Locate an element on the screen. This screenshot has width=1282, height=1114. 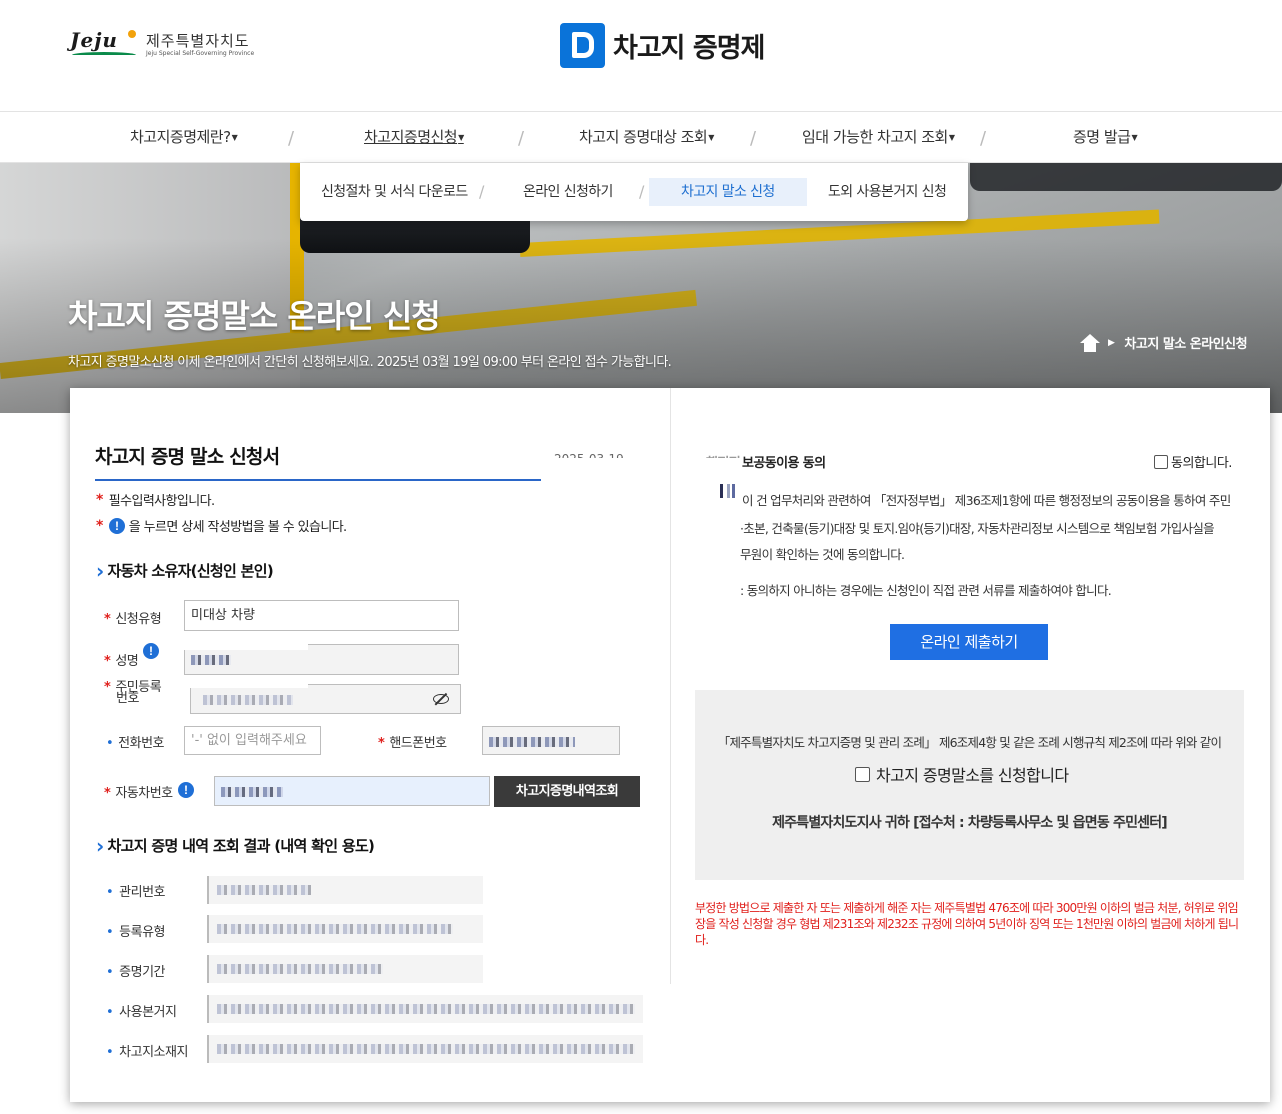
car-number-input is located at coordinates (352, 791).